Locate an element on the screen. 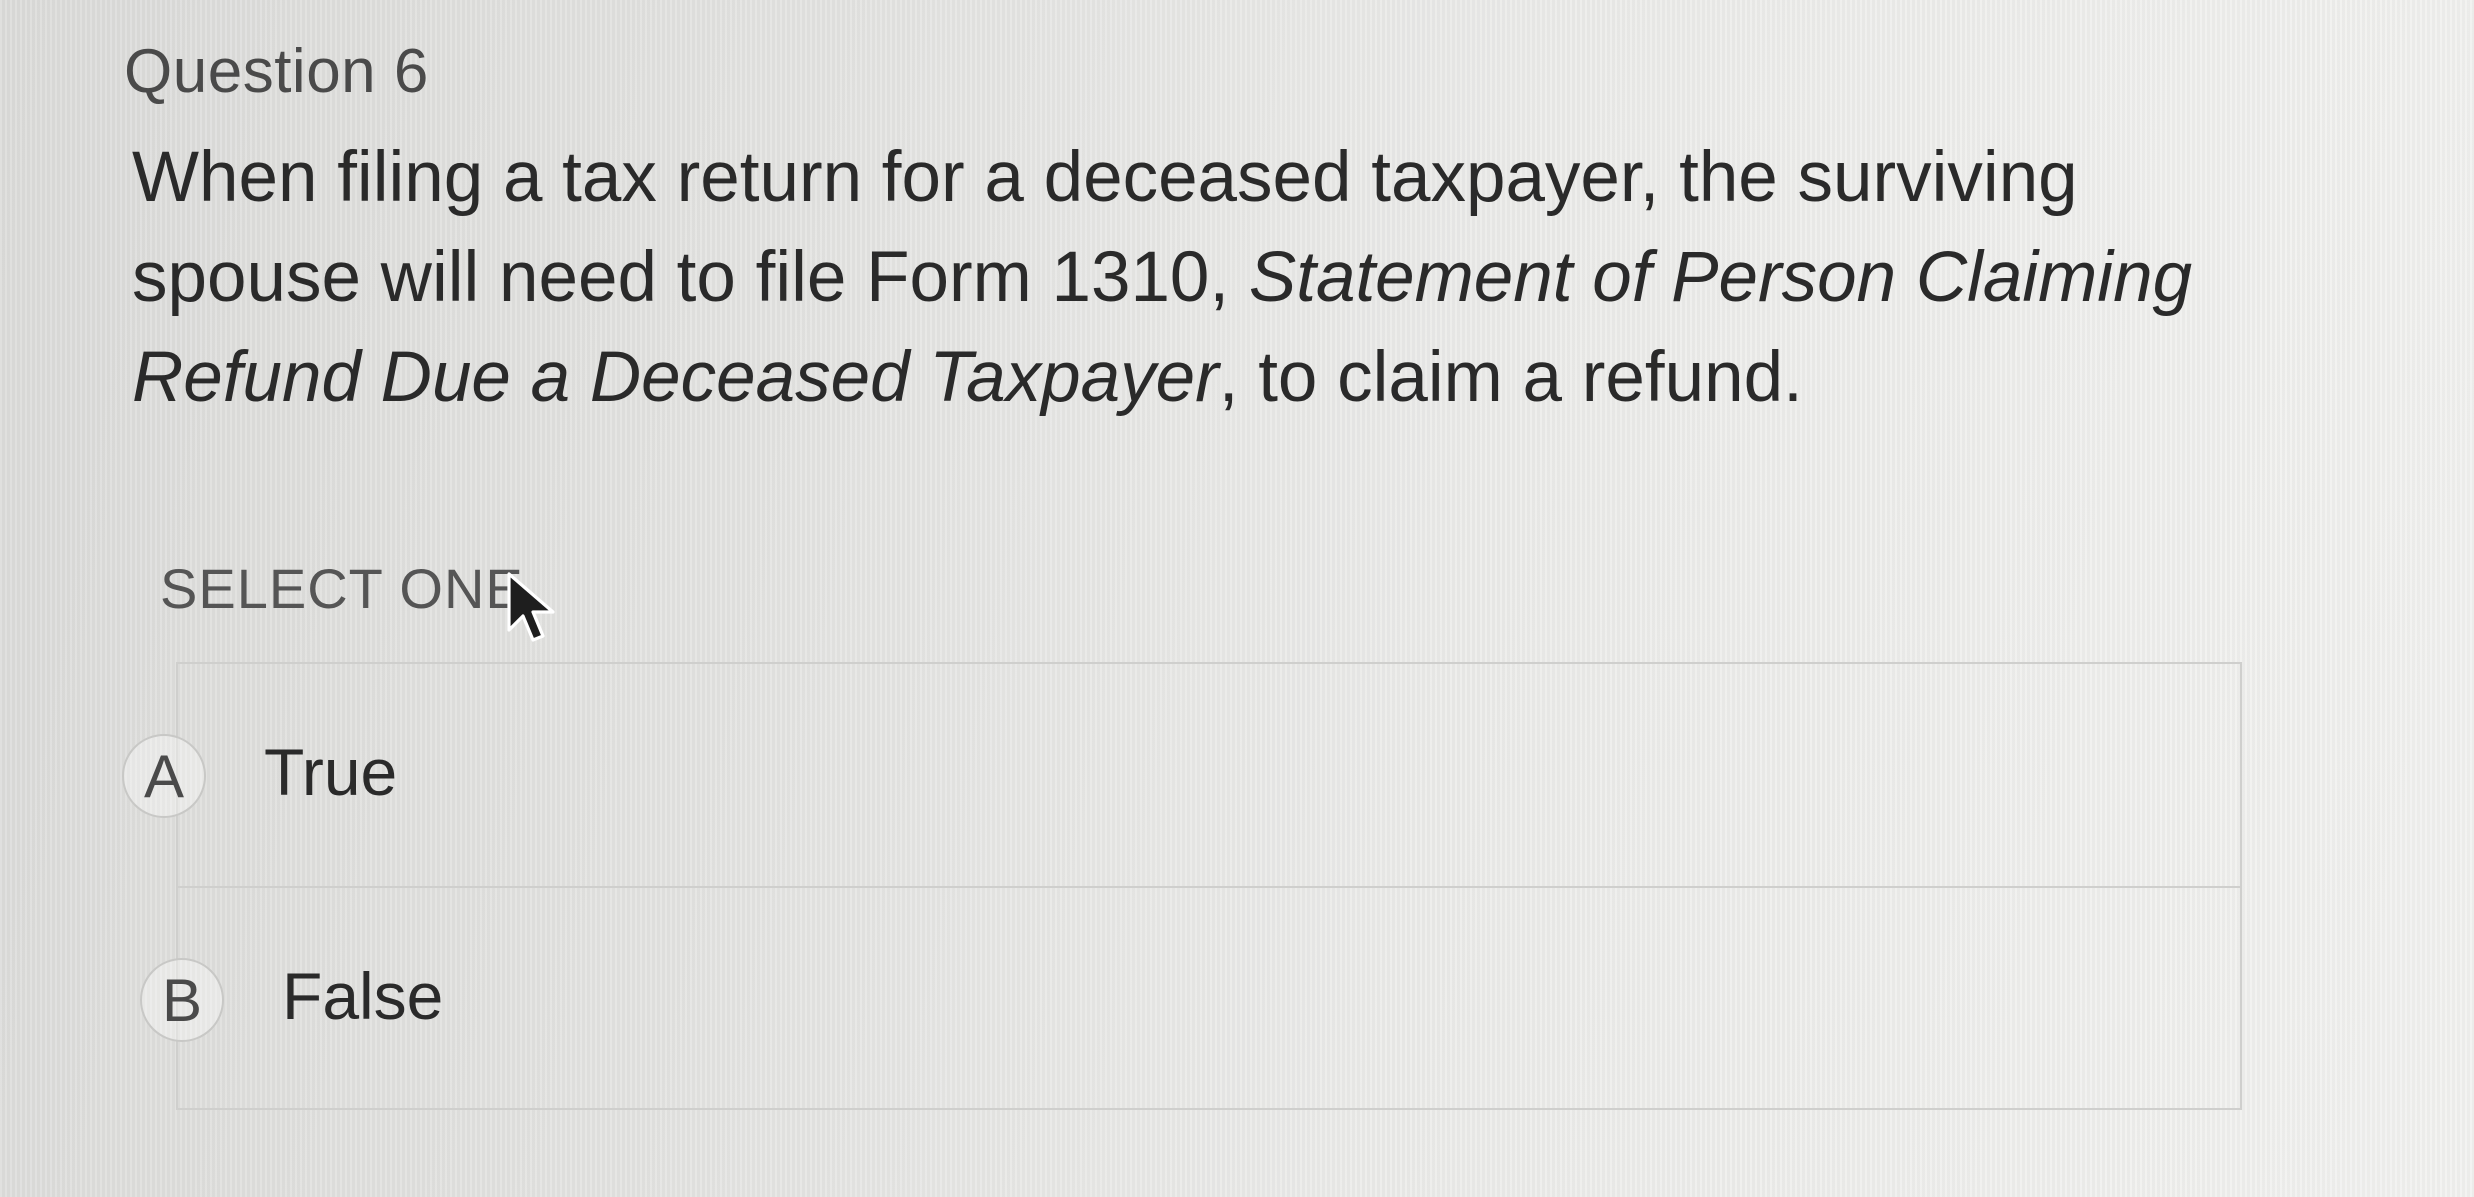 This screenshot has height=1197, width=2474. question-text-part2: , to claim a refund. is located at coordinates (1510, 377).